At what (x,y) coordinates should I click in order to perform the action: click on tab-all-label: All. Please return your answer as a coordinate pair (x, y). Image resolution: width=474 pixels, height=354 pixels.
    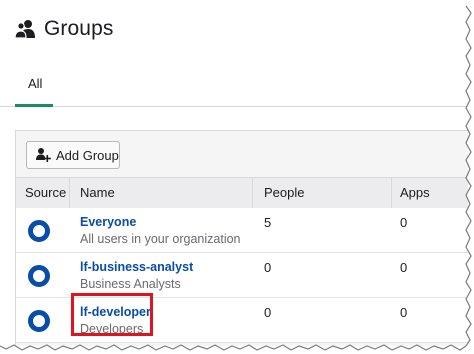
    Looking at the image, I should click on (35, 83).